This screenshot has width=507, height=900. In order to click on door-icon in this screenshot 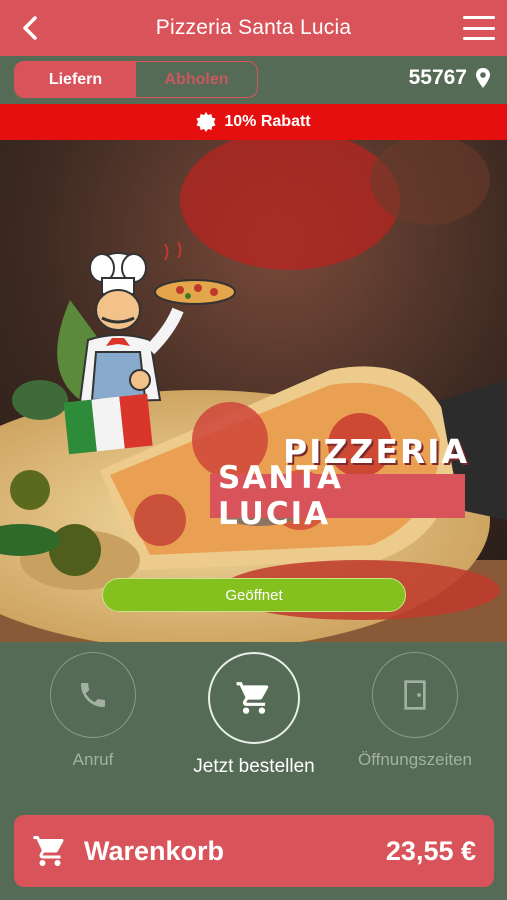, I will do `click(415, 695)`.